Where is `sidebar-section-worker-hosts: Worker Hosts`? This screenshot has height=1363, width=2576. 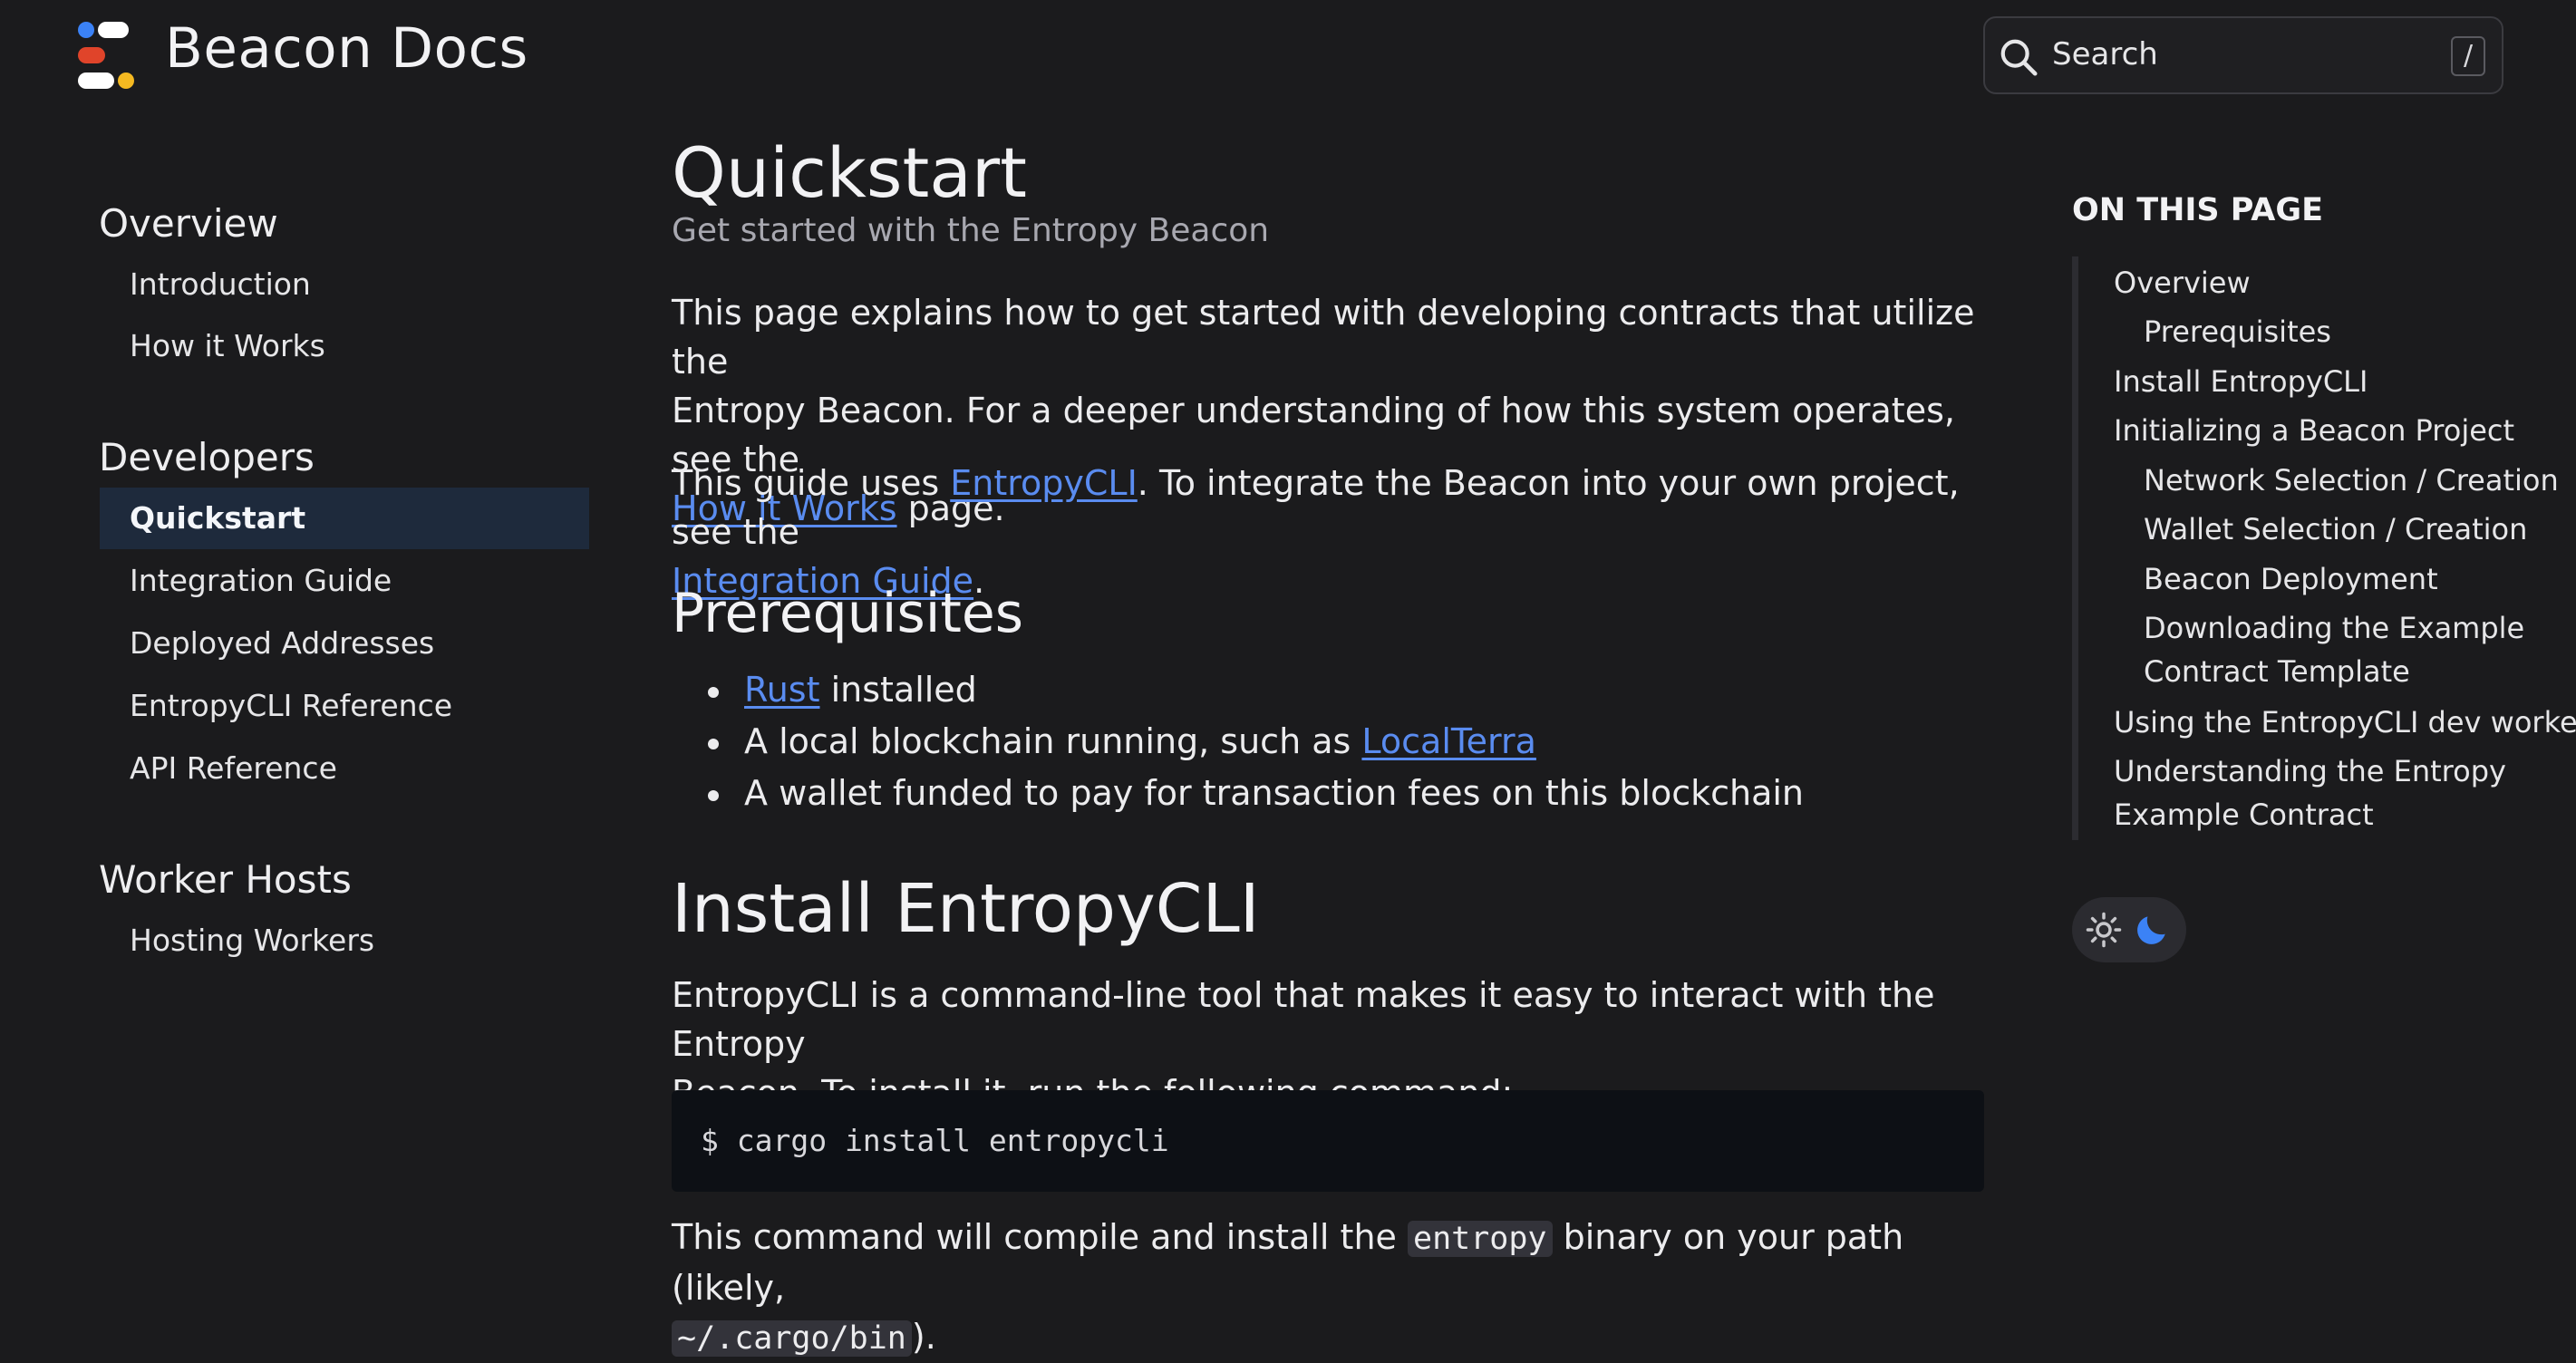
sidebar-section-worker-hosts: Worker Hosts is located at coordinates (225, 879).